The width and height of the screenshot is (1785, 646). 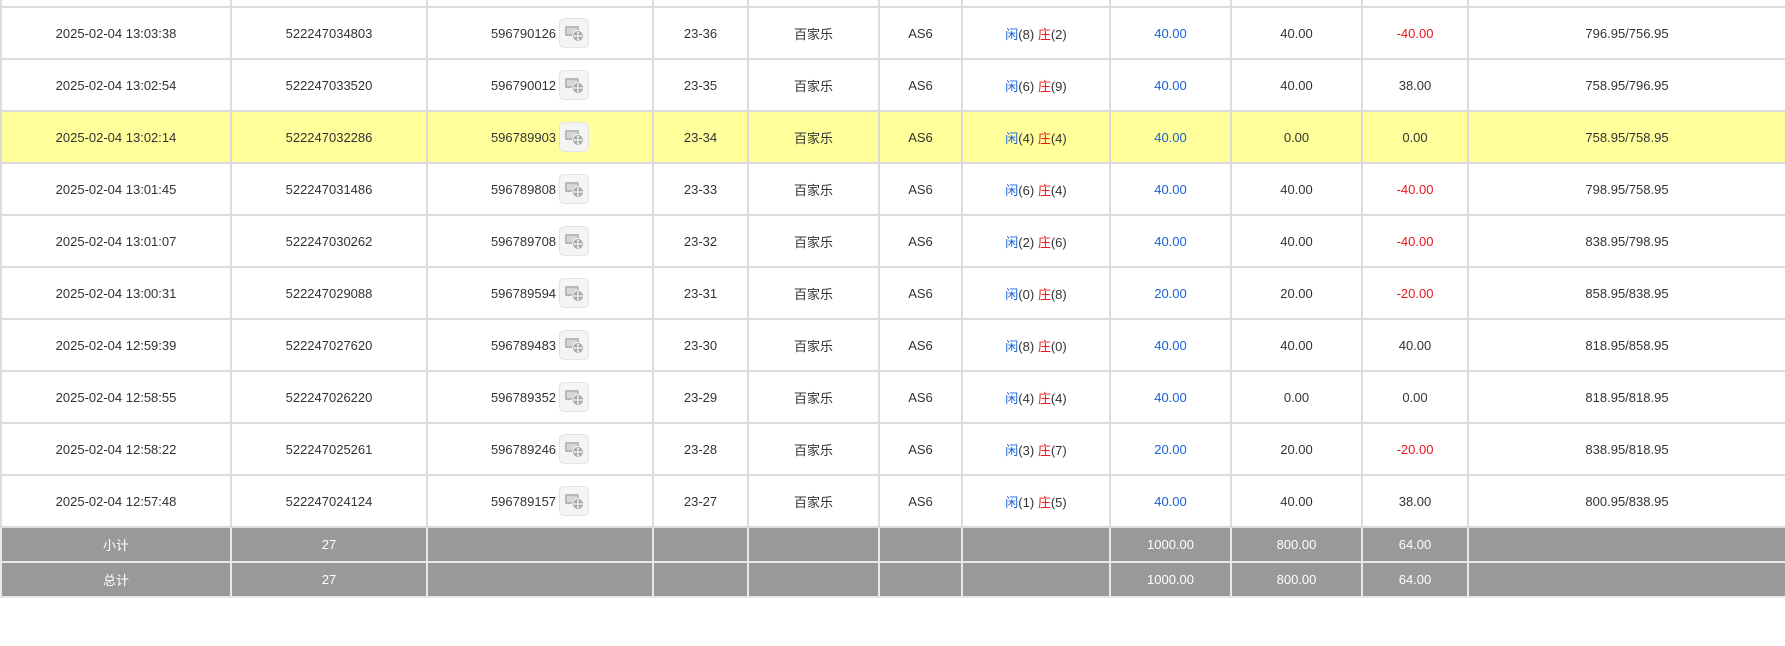 I want to click on balance-change: 798.95/758.95, so click(x=1626, y=189).